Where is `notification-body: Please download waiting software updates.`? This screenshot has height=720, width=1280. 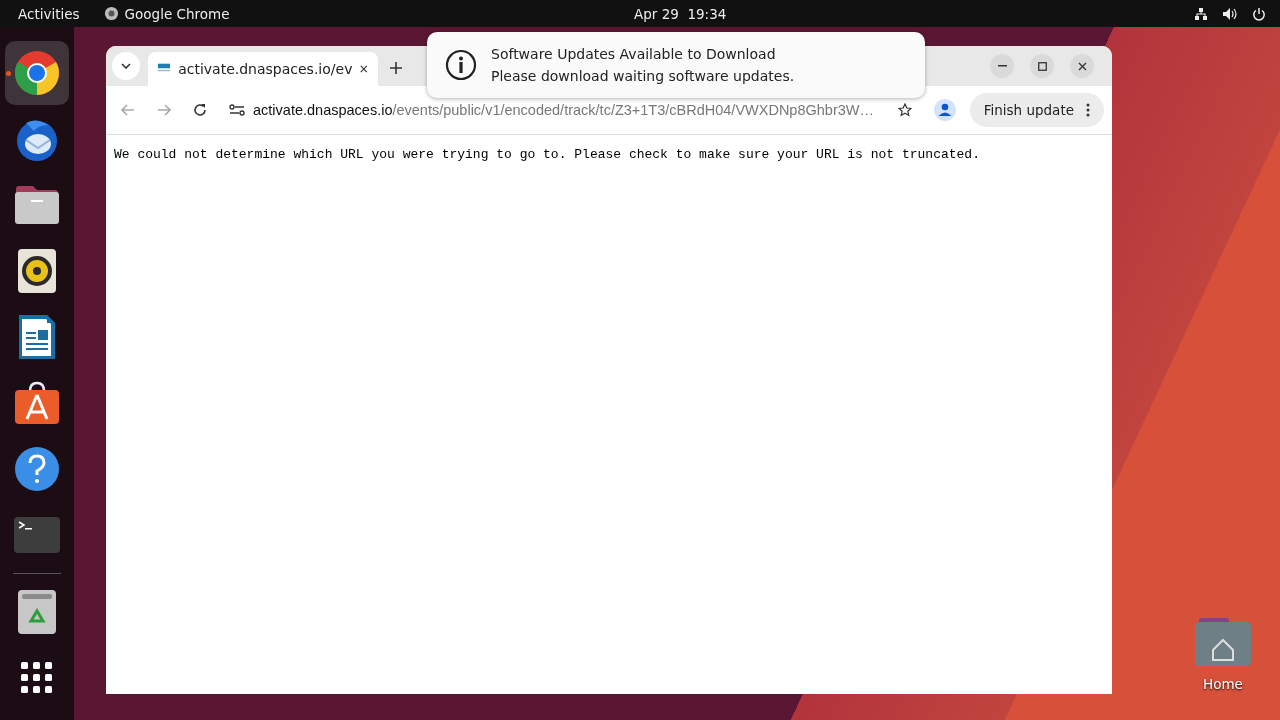
notification-body: Please download waiting software updates. is located at coordinates (643, 76).